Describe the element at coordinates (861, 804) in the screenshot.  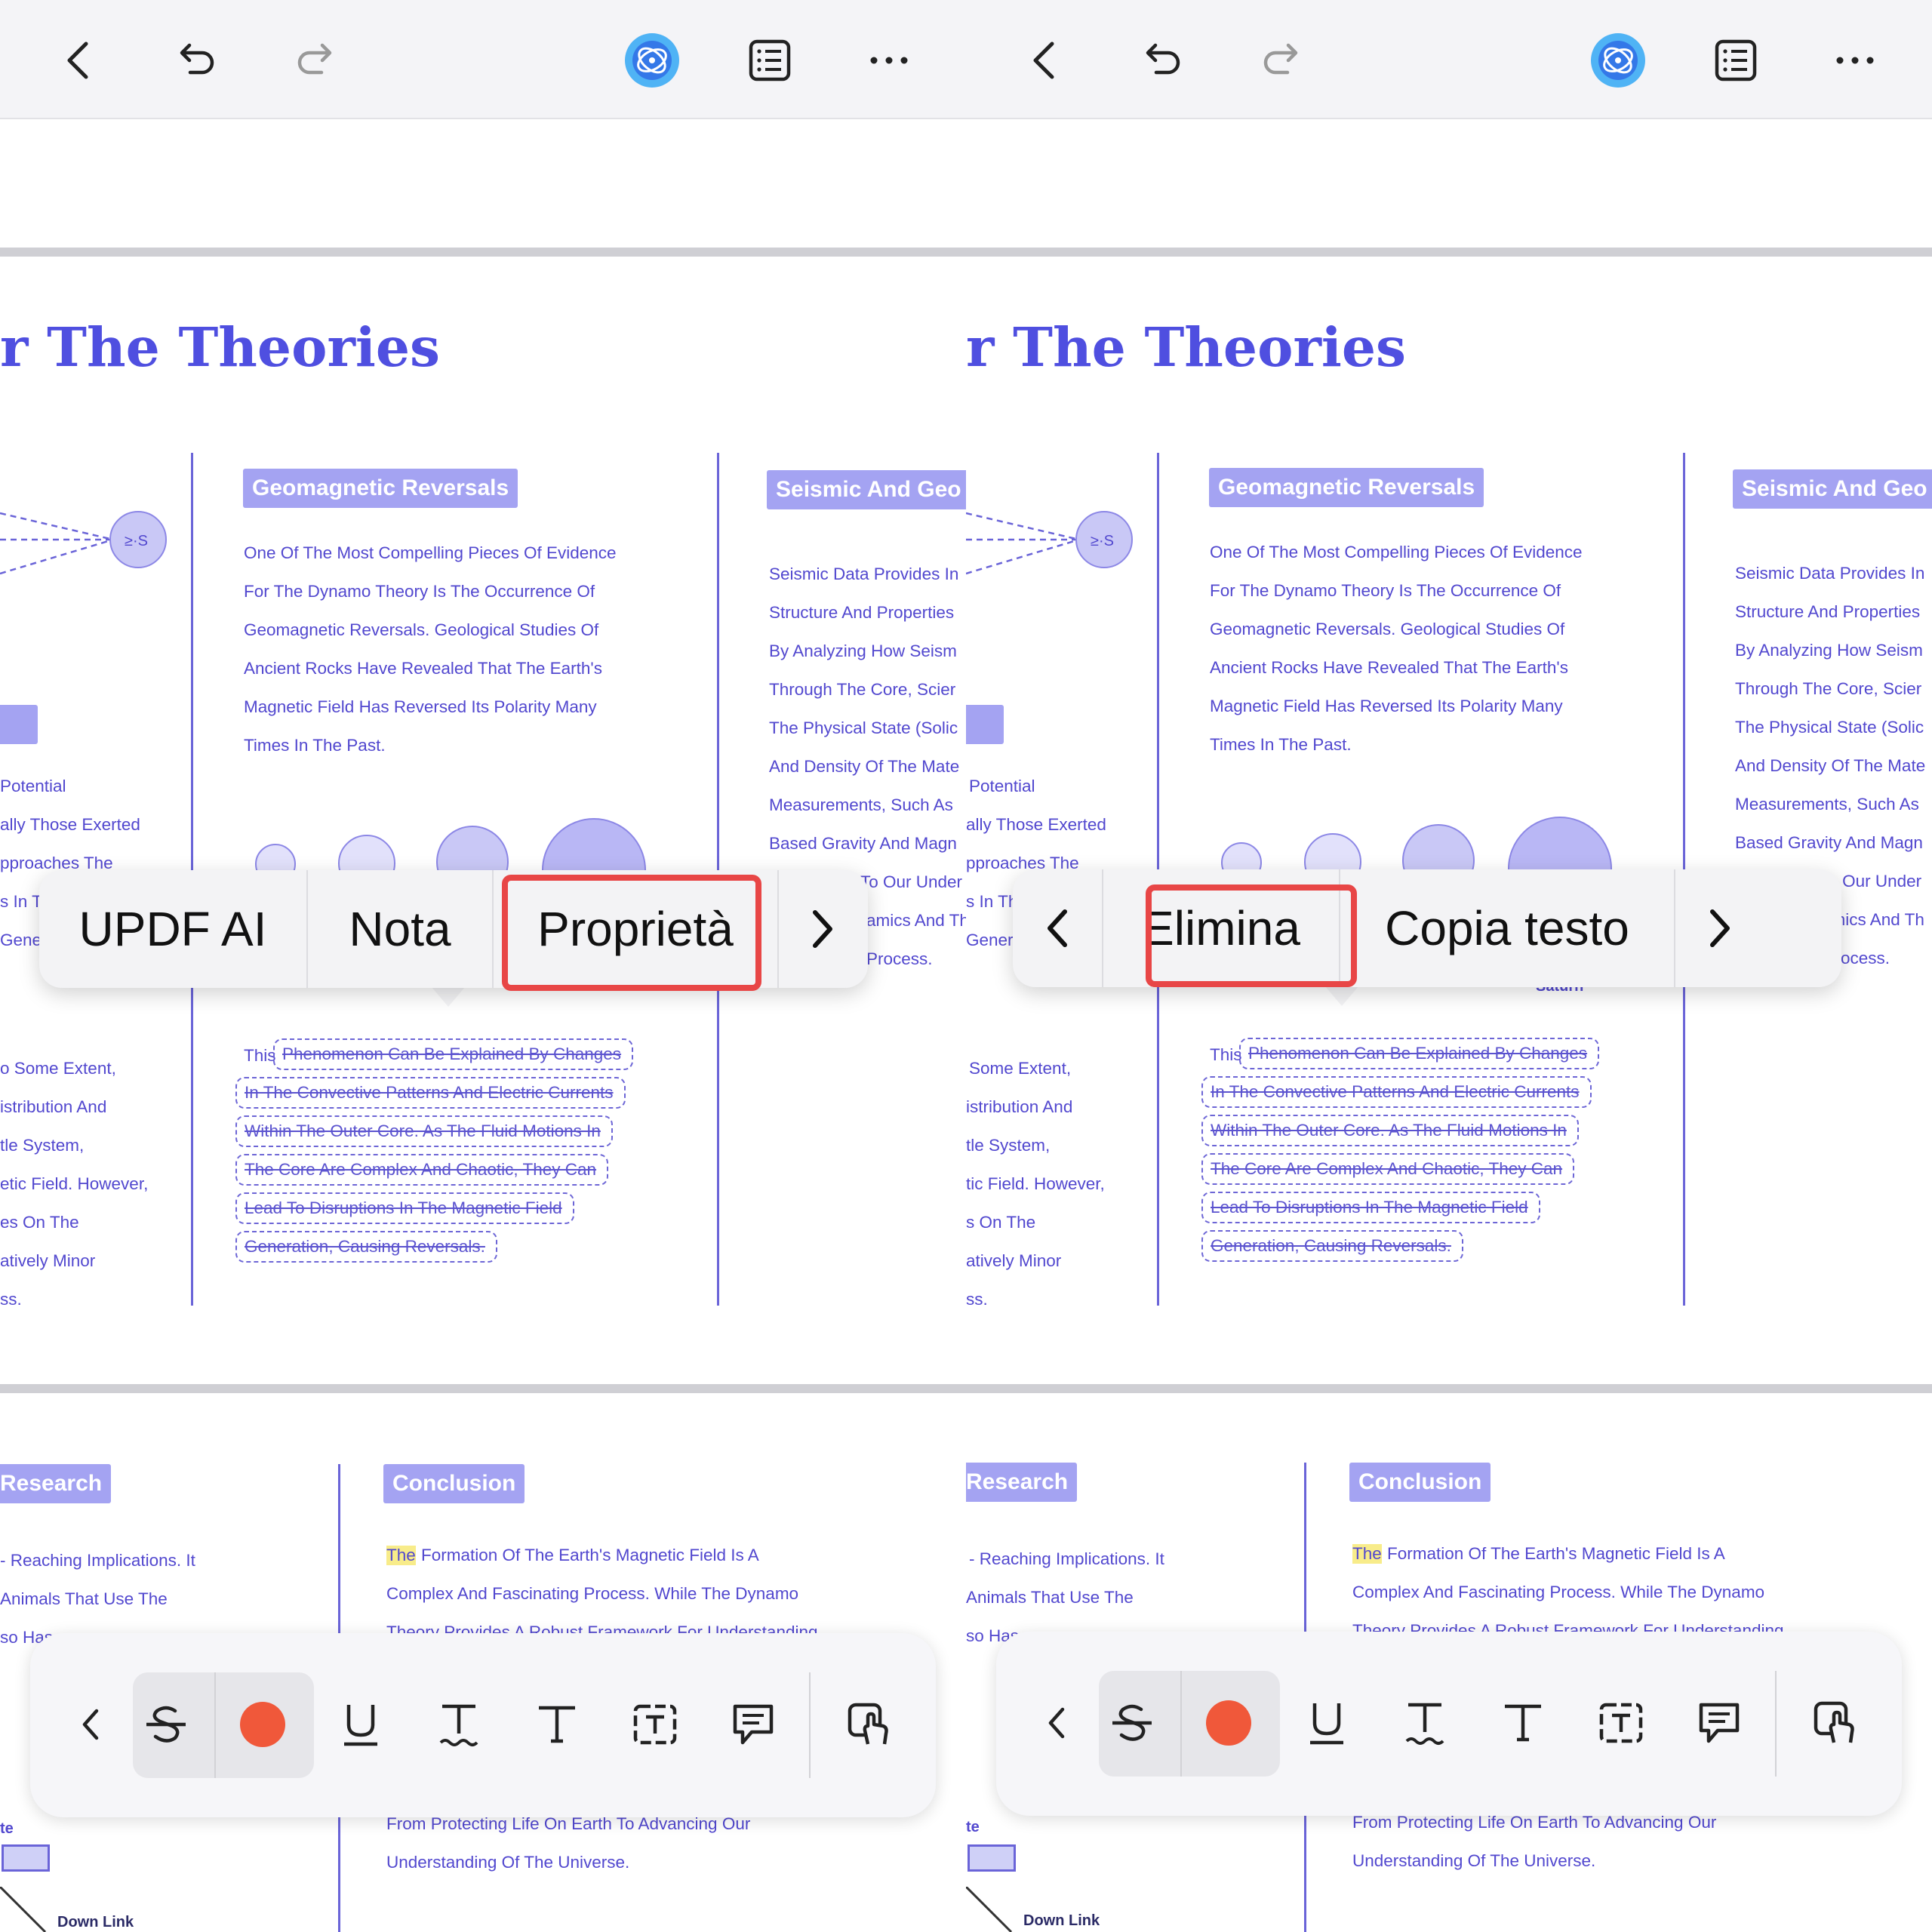
I see `body-line: Measurements, Such As` at that location.